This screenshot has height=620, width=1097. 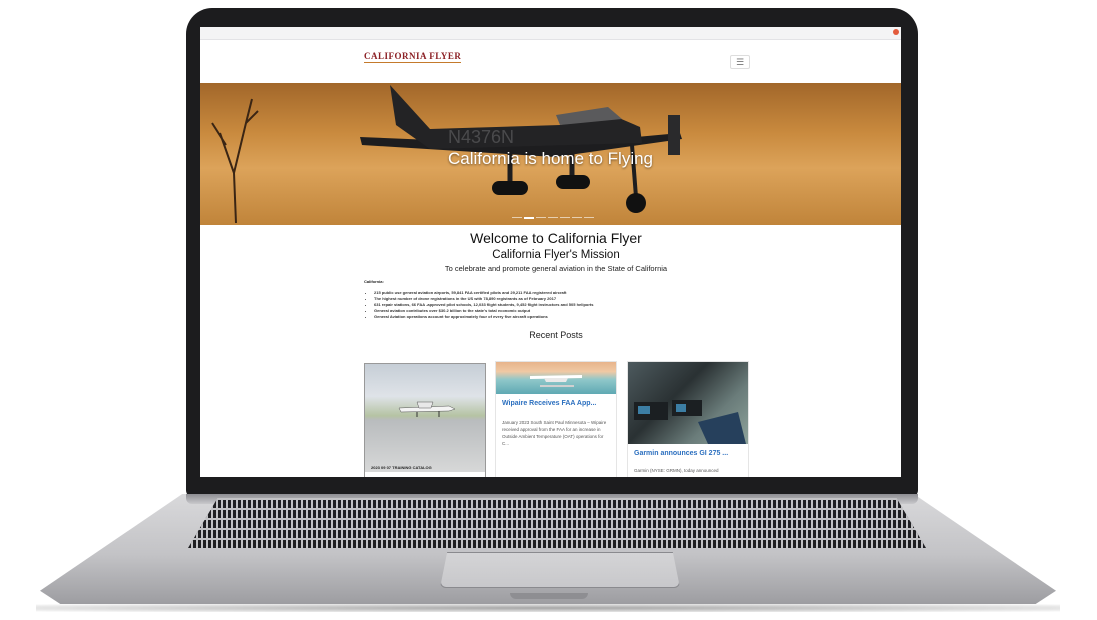 I want to click on site-header: CALIFORNIA FLYER ☰, so click(x=550, y=62).